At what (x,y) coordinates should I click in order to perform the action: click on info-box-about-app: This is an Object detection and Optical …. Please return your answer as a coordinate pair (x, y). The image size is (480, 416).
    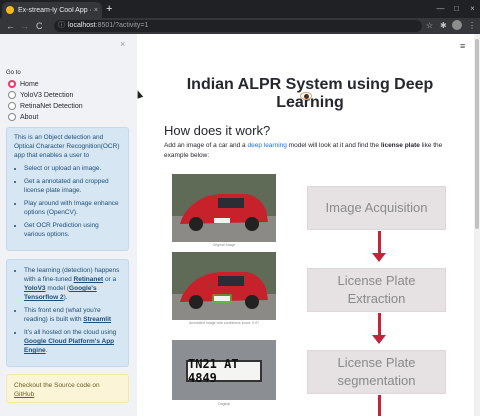
    Looking at the image, I should click on (67, 189).